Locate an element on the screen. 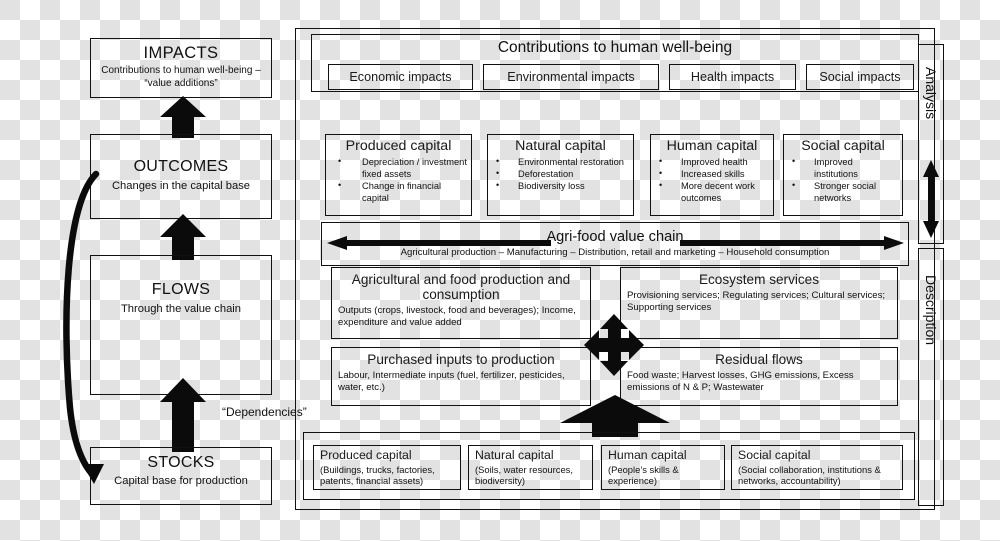  list-item: Stronger social networks is located at coordinates (844, 192).